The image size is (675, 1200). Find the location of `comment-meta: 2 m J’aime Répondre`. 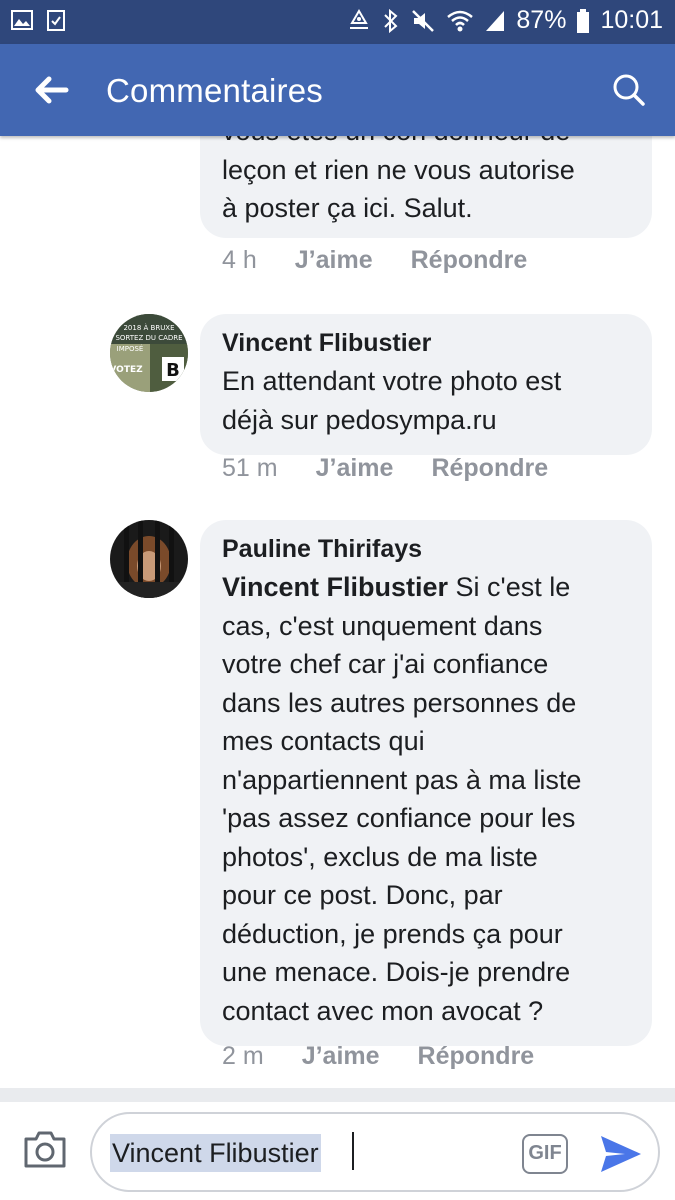

comment-meta: 2 m J’aime Répondre is located at coordinates (378, 1056).